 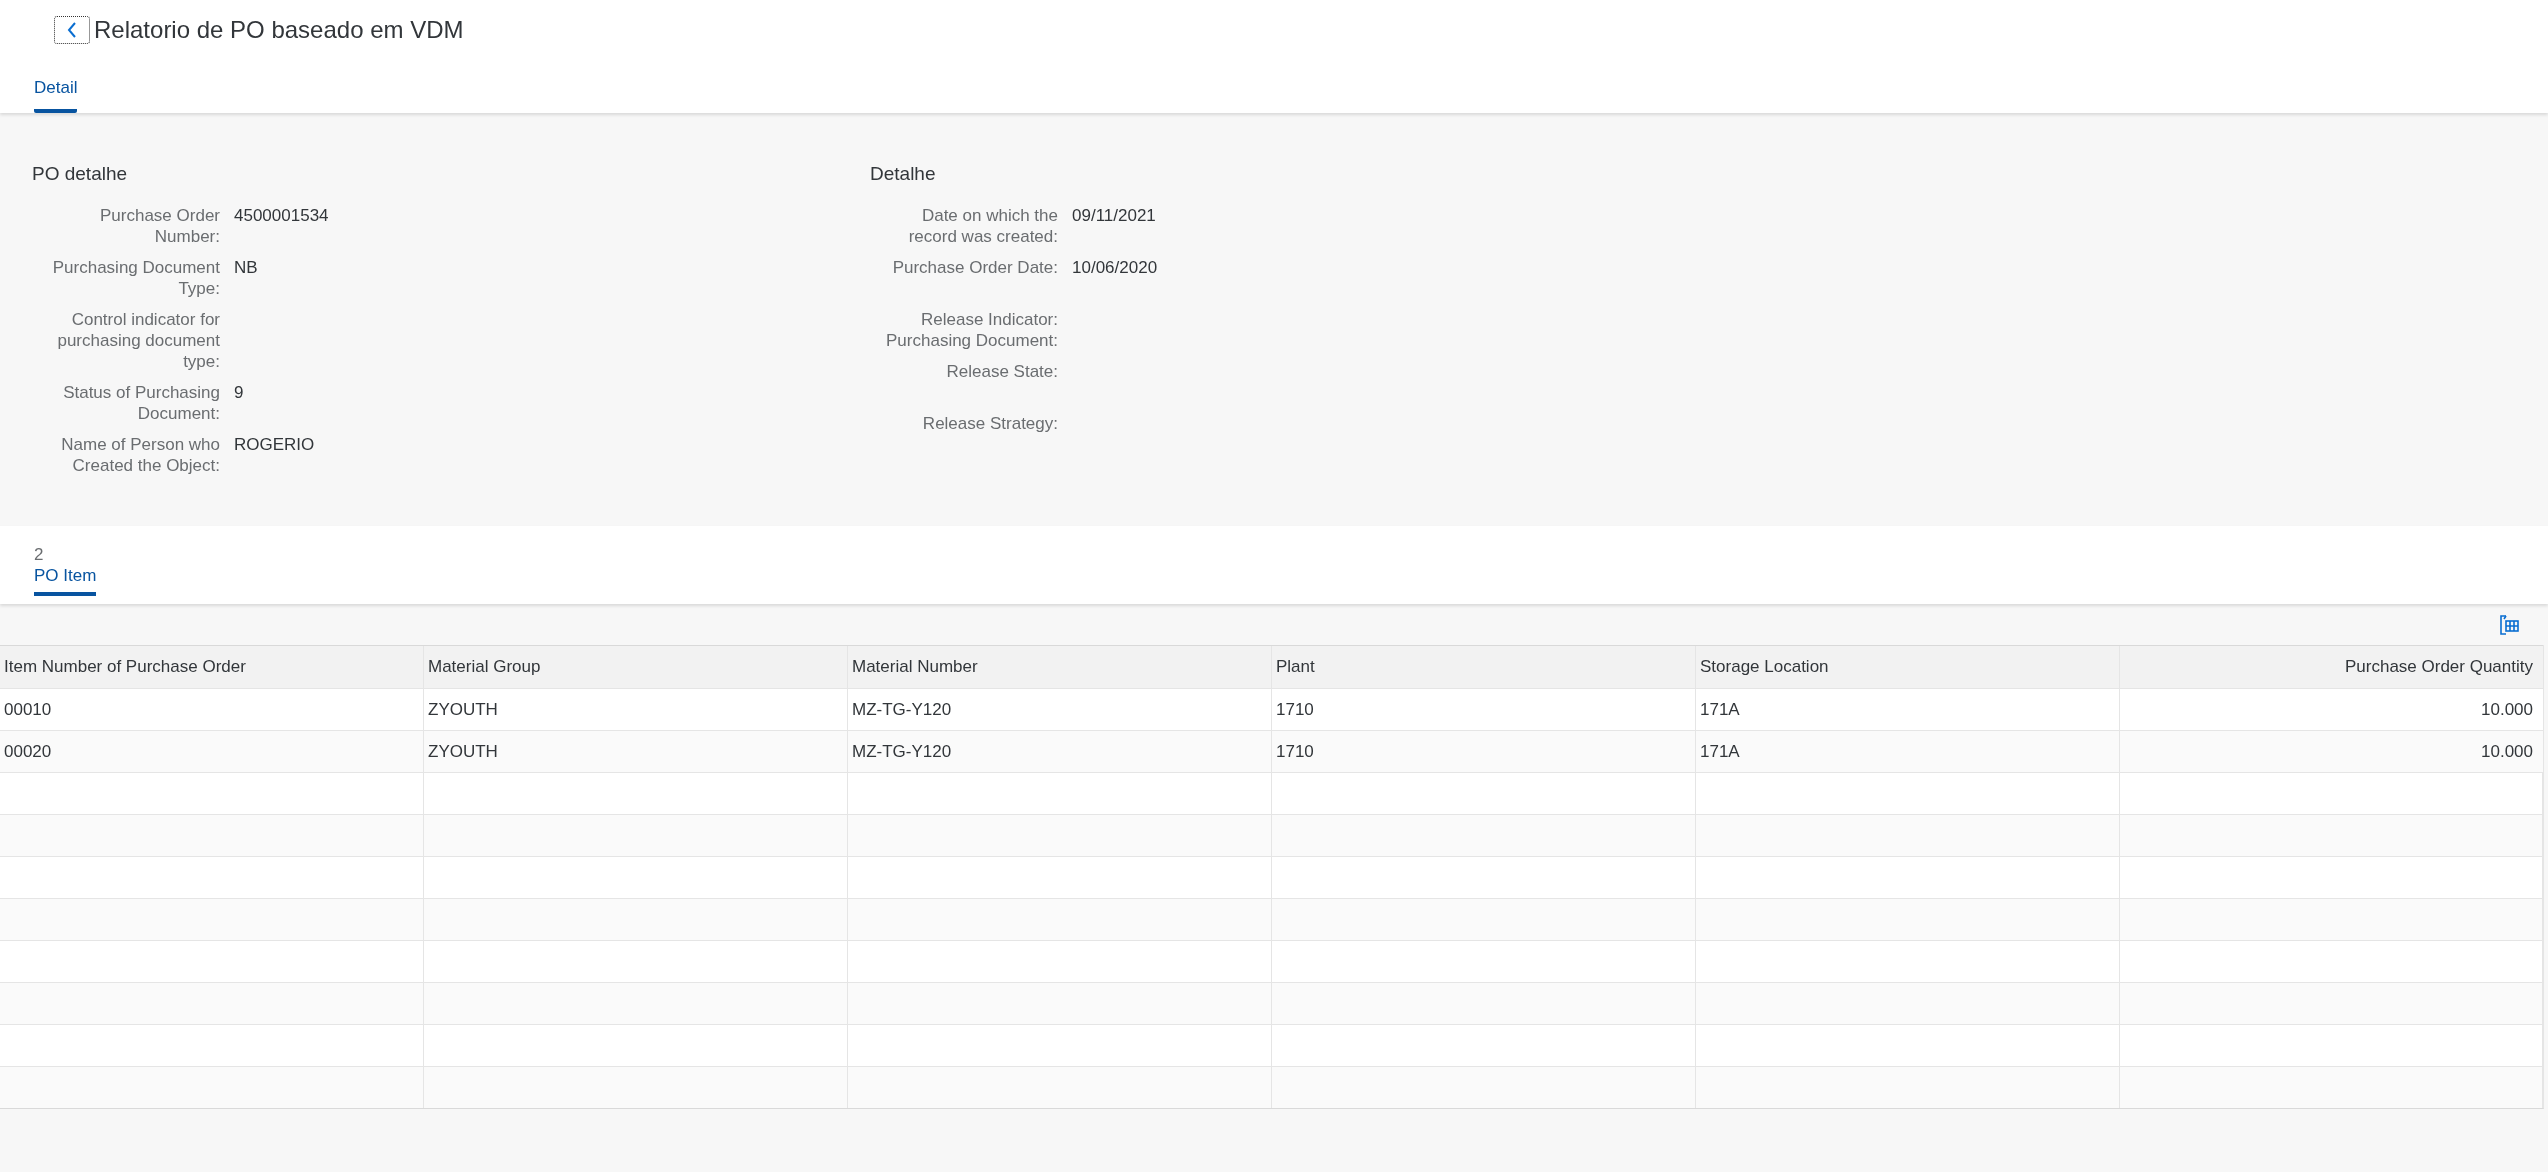 What do you see at coordinates (80, 174) in the screenshot?
I see `section-title: PO detalhe` at bounding box center [80, 174].